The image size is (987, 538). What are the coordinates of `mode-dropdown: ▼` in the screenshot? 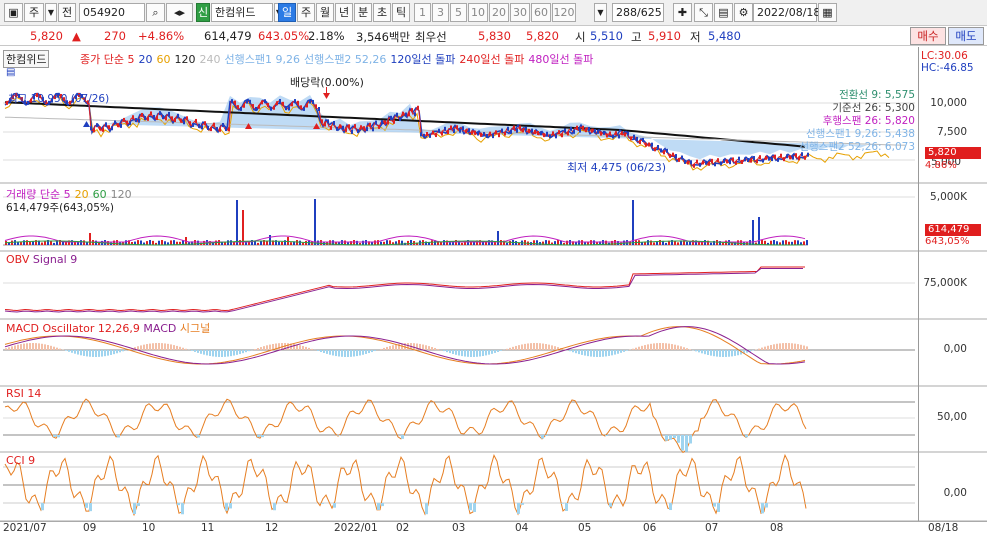 It's located at (51, 12).